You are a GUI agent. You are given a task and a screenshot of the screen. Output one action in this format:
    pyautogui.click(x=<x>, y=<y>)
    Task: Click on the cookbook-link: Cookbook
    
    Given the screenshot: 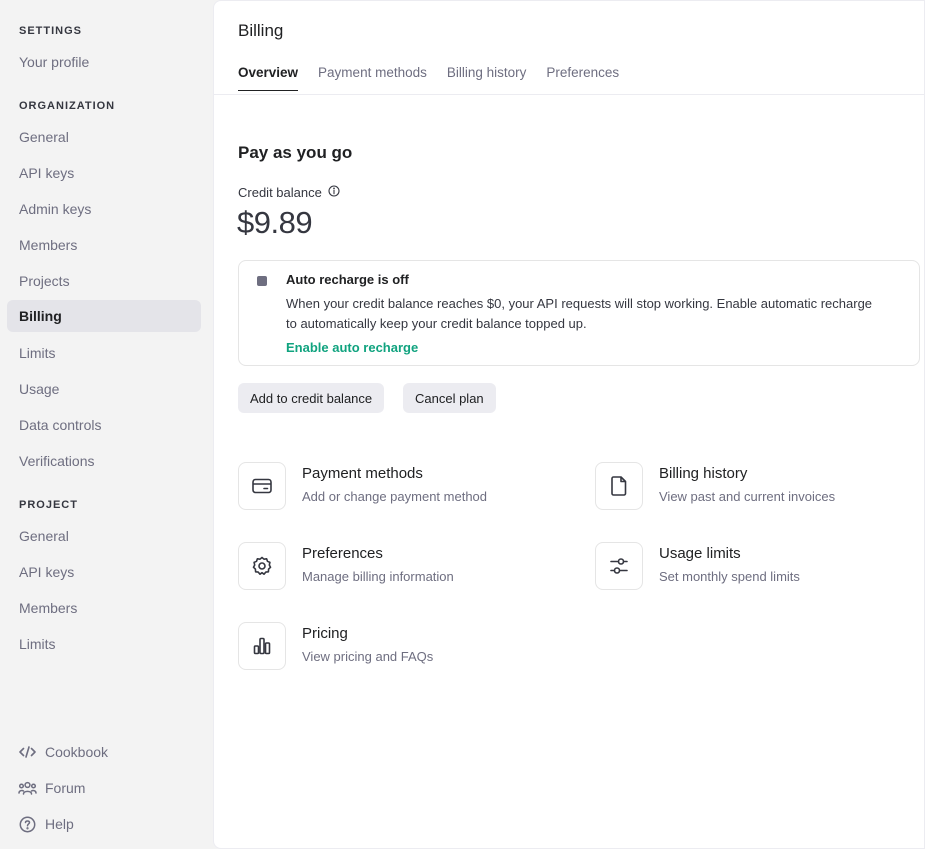 What is the action you would take?
    pyautogui.click(x=63, y=752)
    